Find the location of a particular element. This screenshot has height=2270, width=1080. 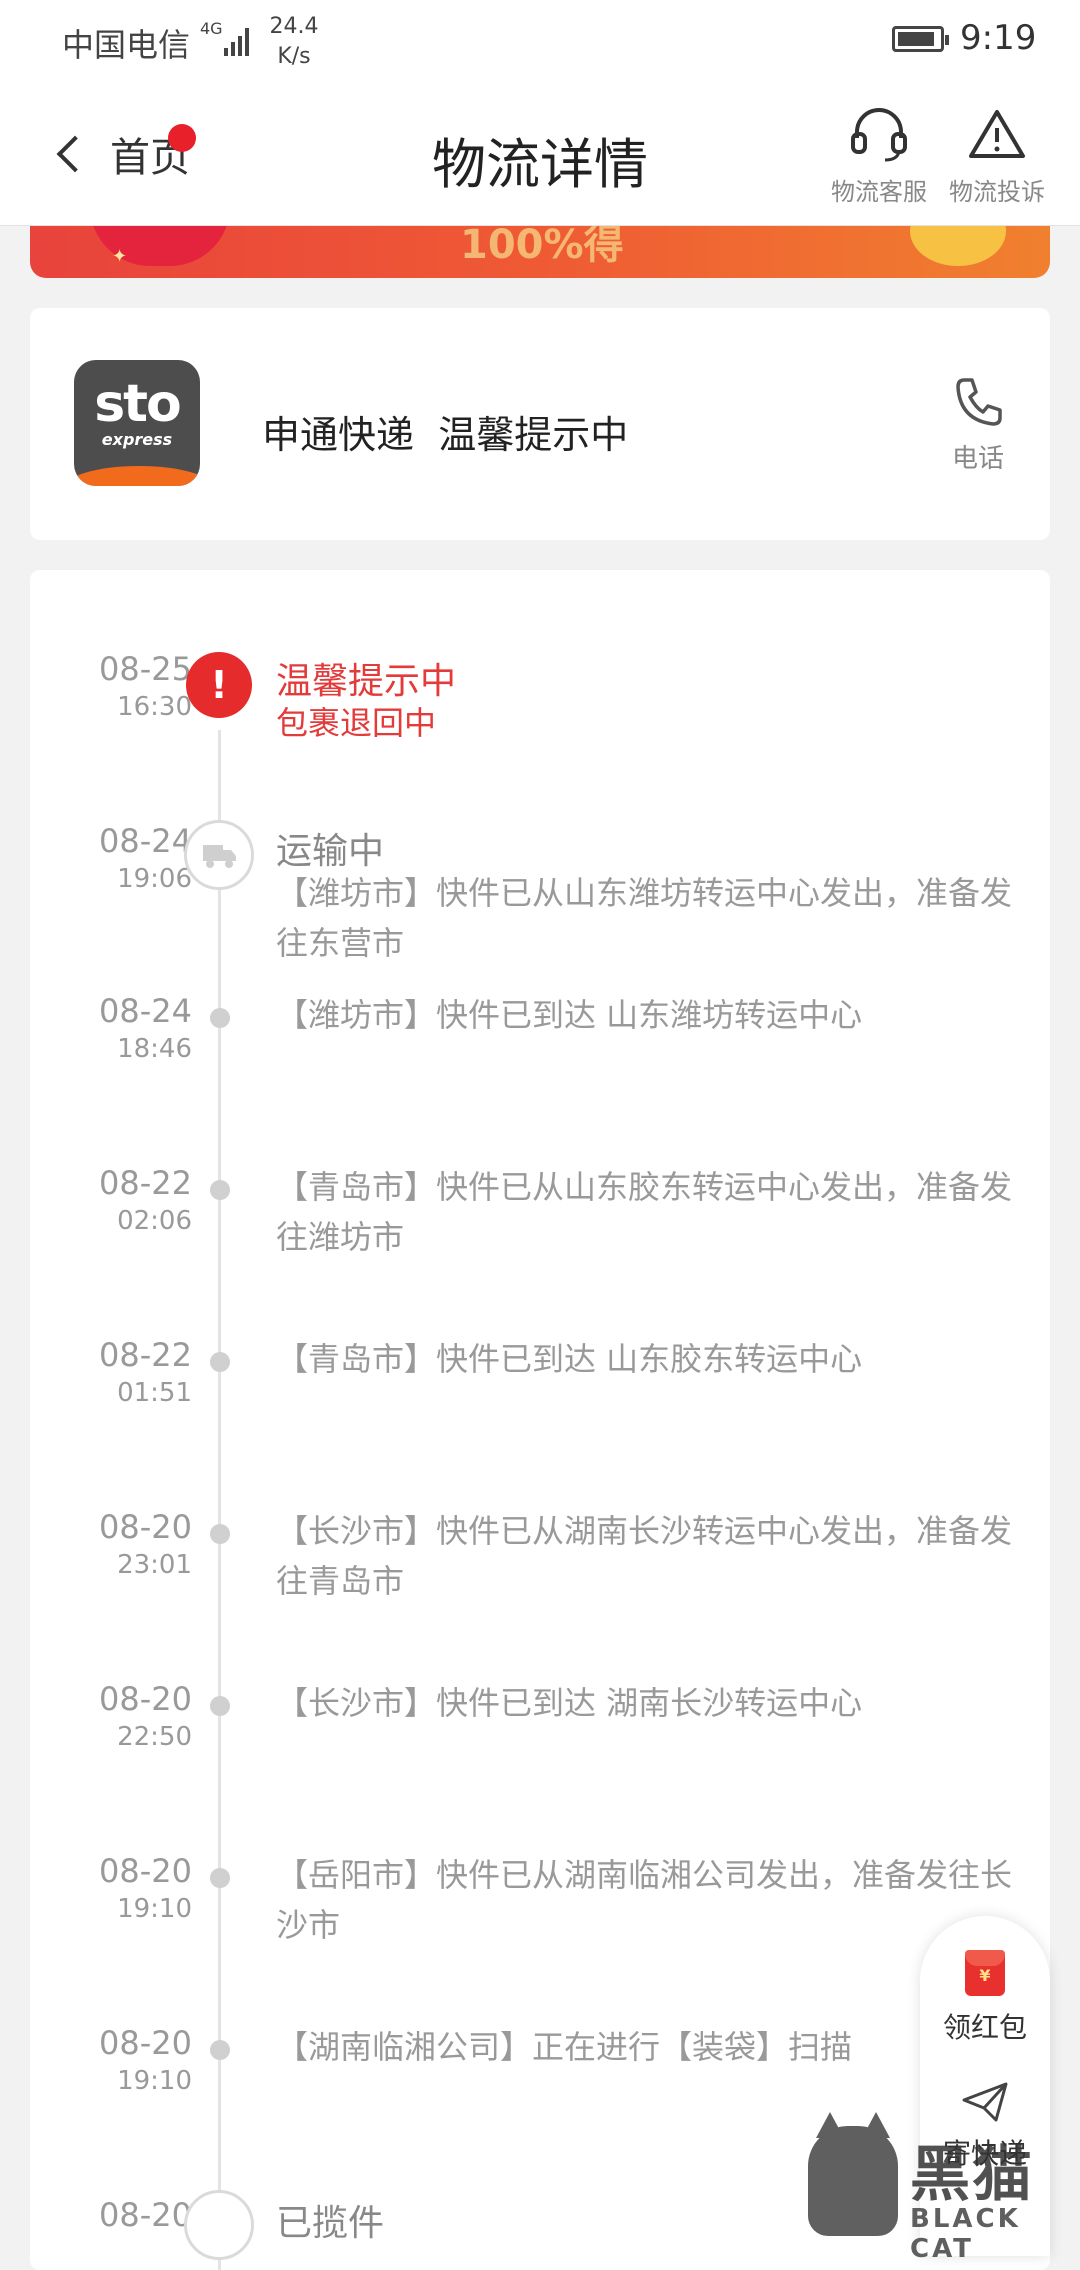

sto-express-logo: sto express is located at coordinates (137, 423).